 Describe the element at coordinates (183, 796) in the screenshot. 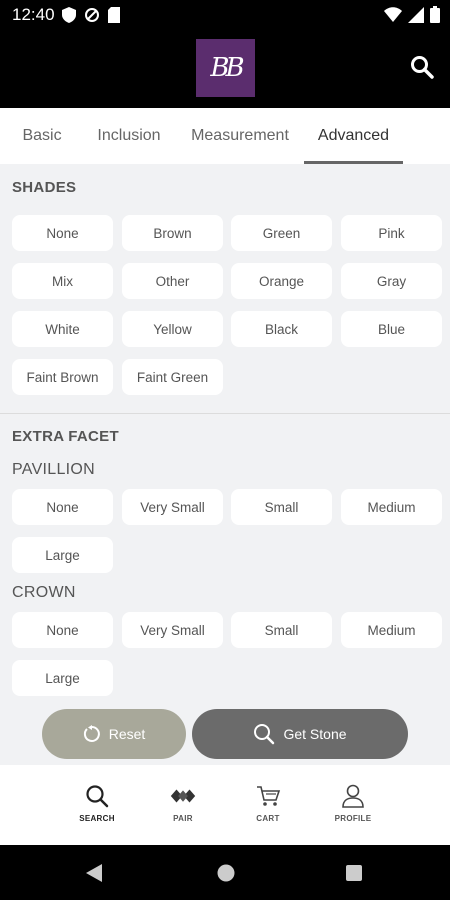

I see `pair-icon` at that location.